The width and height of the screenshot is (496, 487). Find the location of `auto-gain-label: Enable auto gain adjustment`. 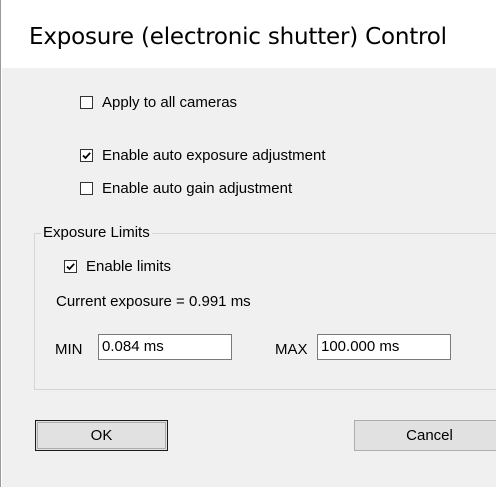

auto-gain-label: Enable auto gain adjustment is located at coordinates (197, 188).